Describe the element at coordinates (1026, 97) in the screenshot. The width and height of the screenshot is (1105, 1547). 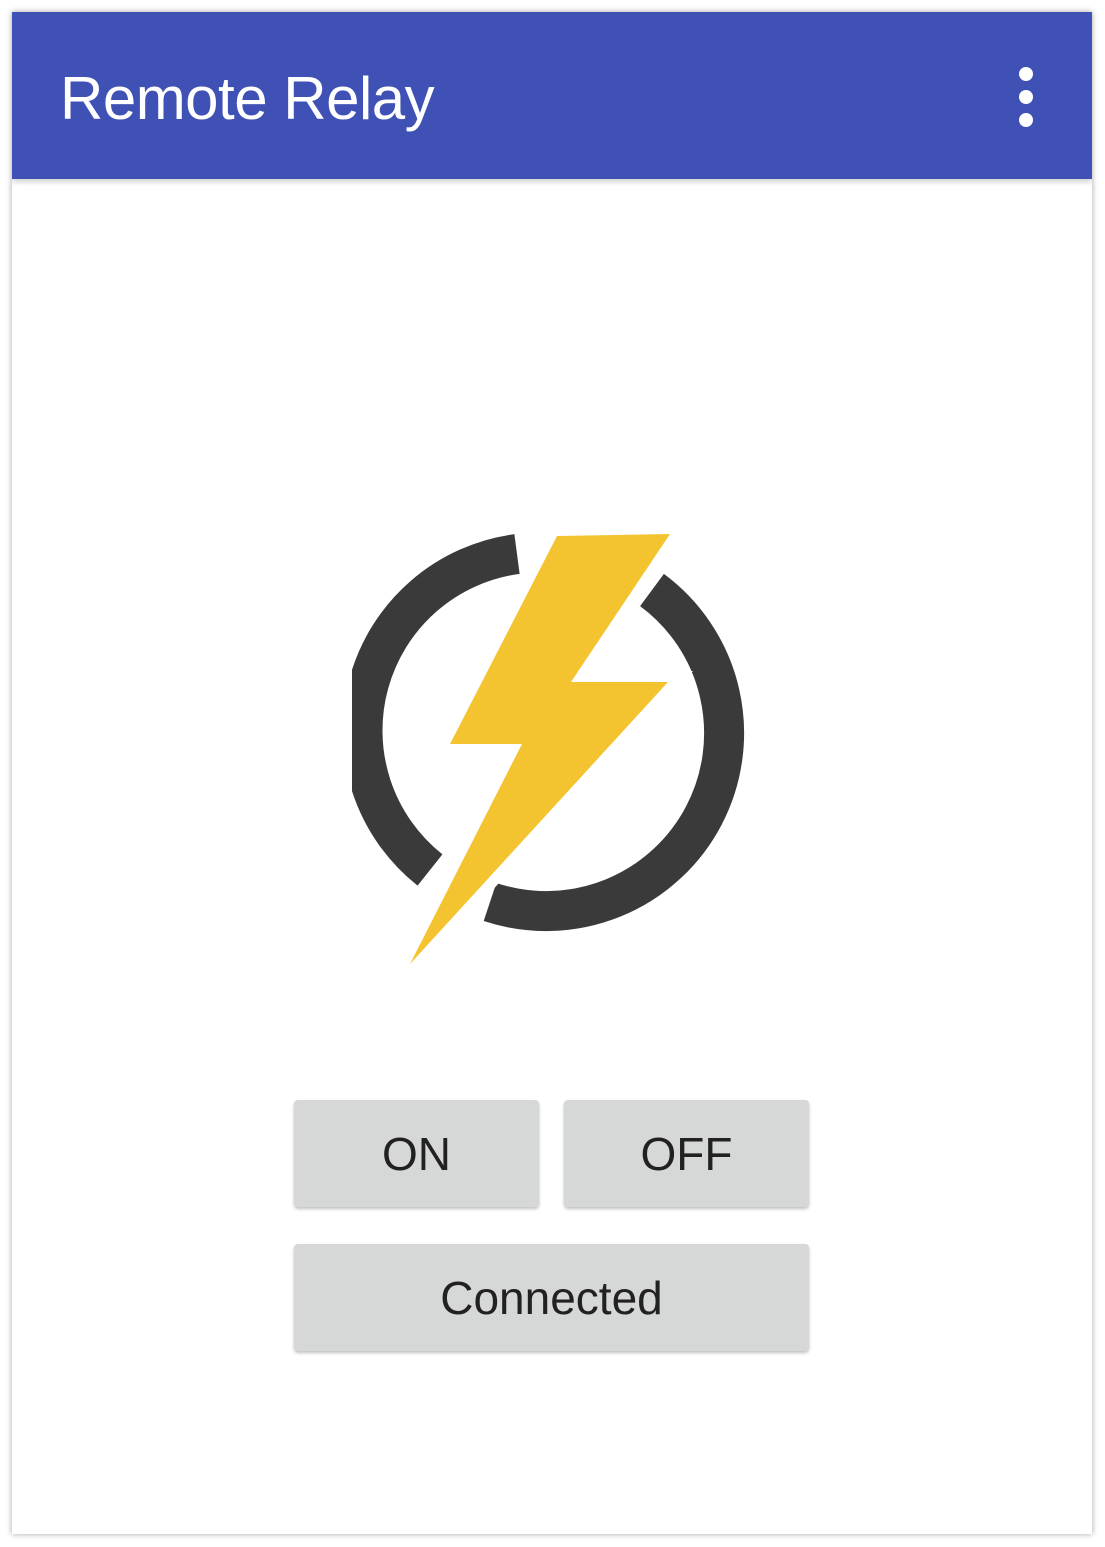
I see `more-vert-icon` at that location.